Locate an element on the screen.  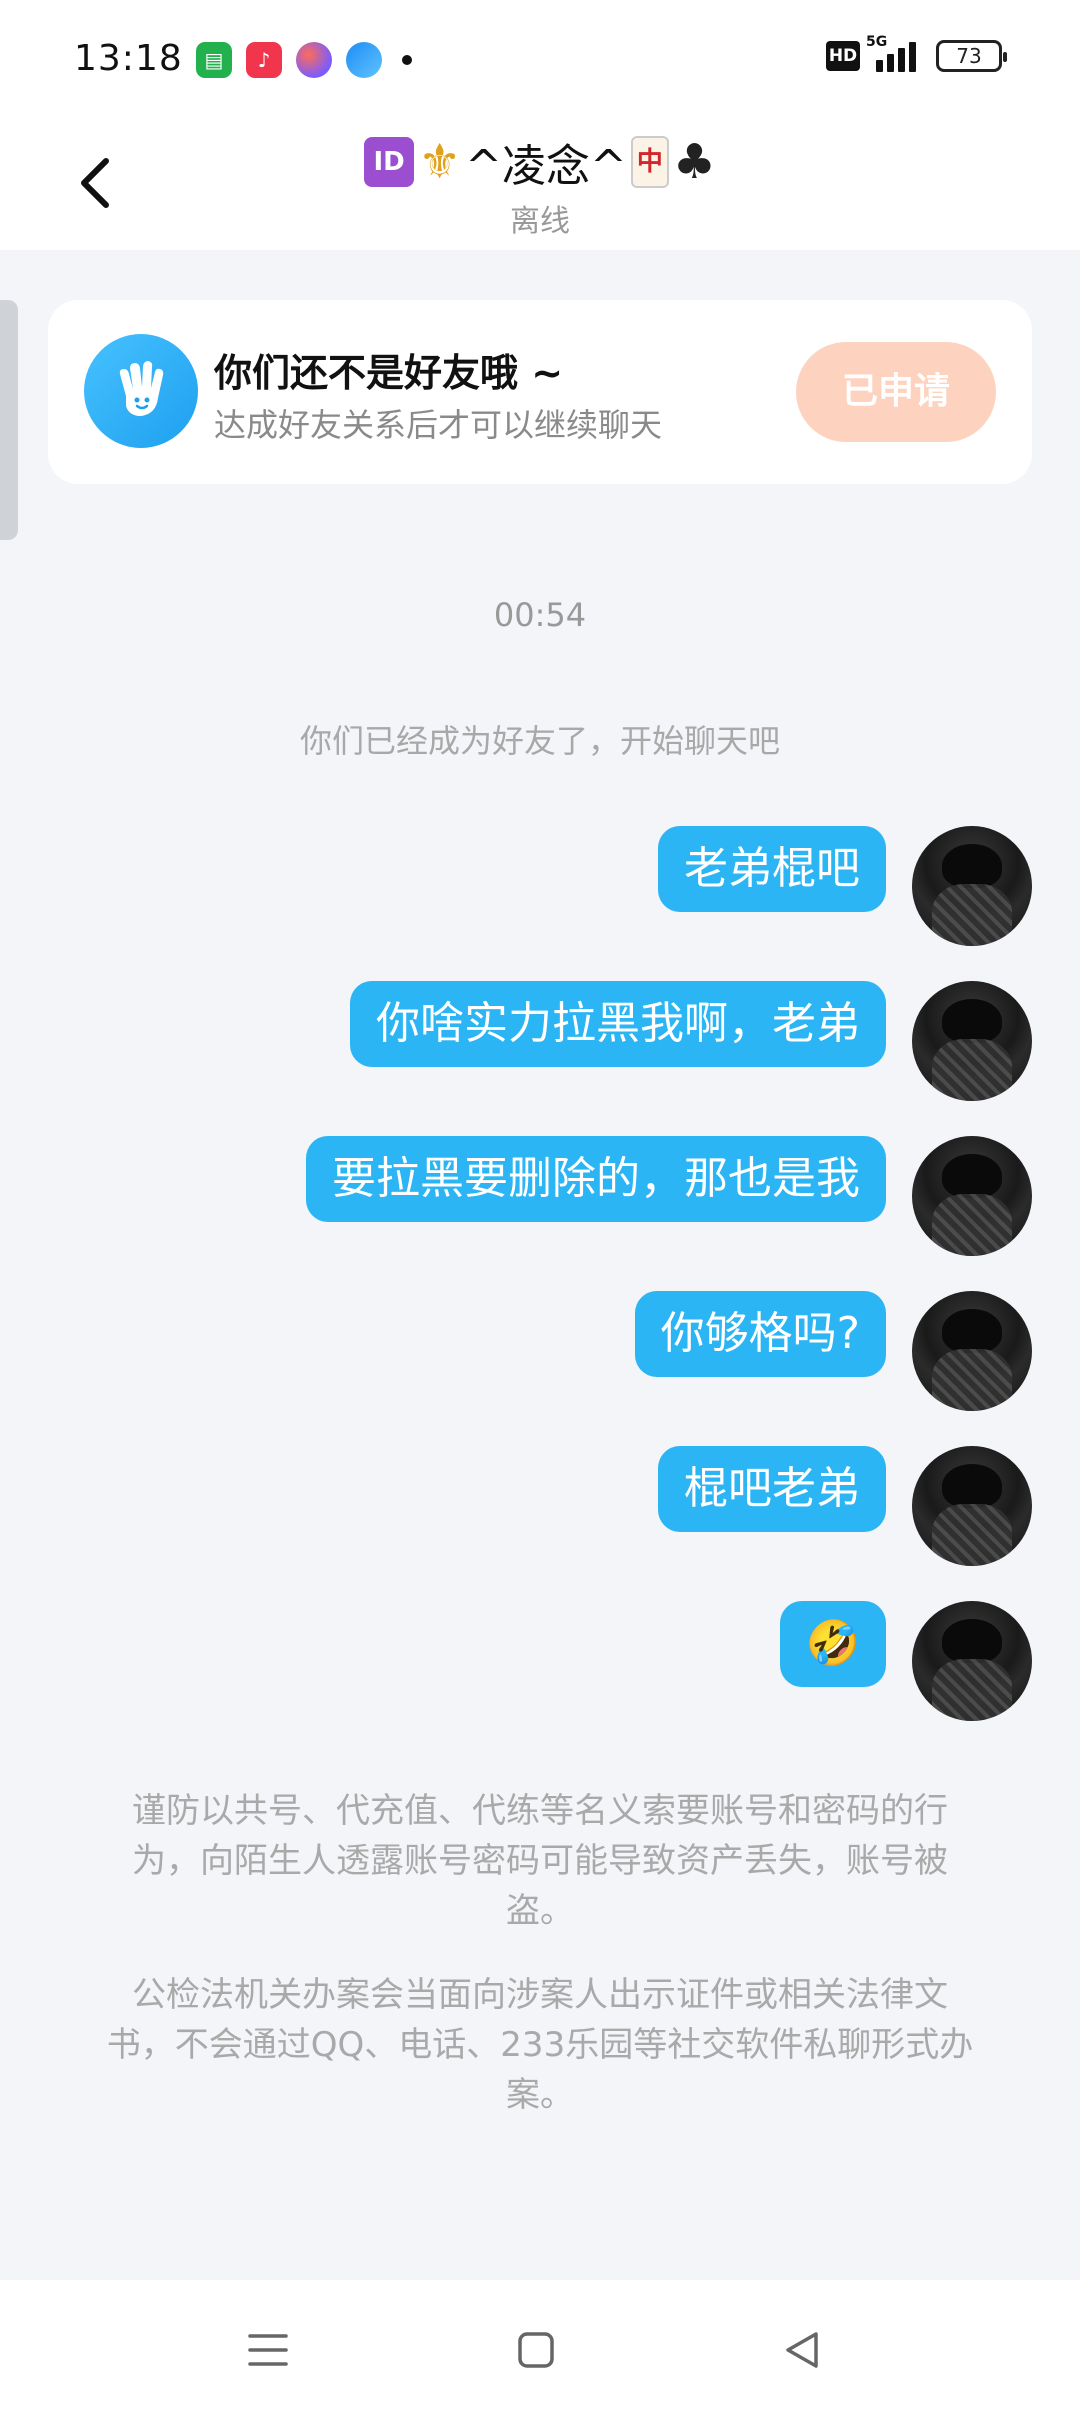
music-app-icon: ♪ is located at coordinates (264, 60).